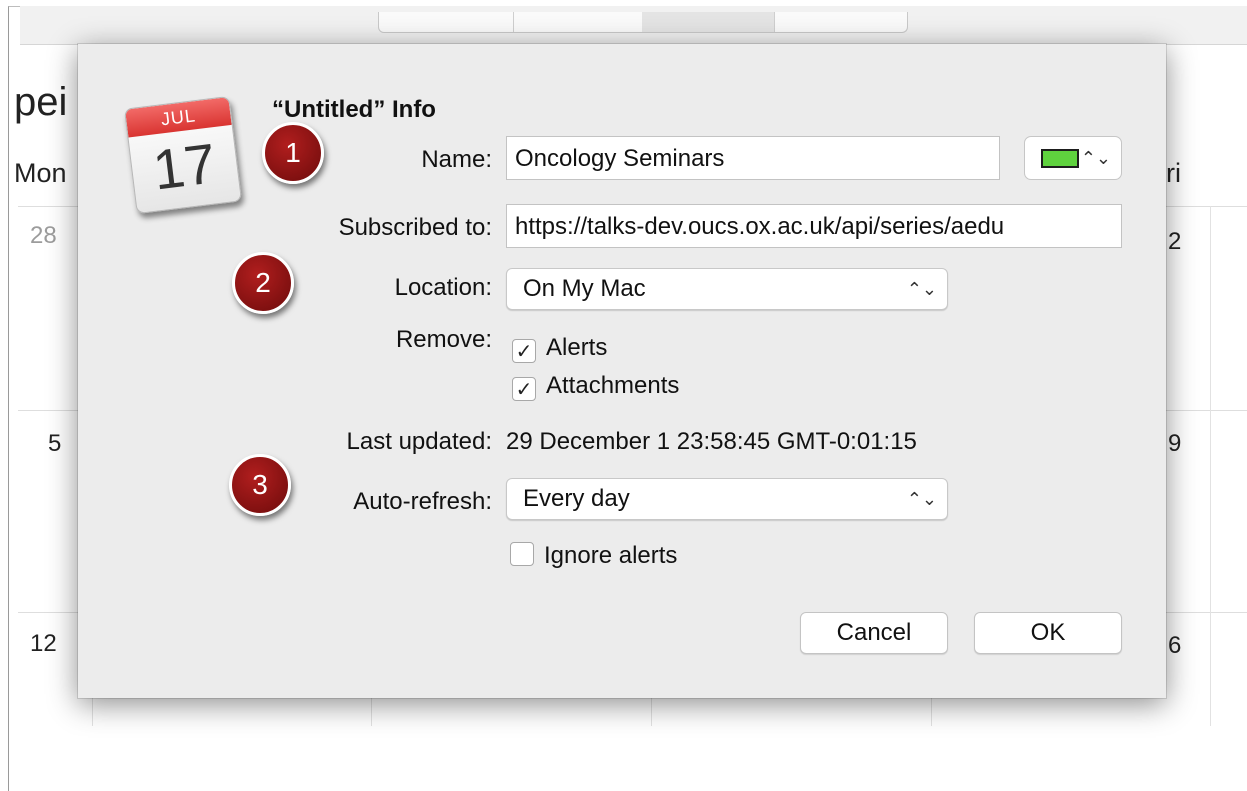 The width and height of the screenshot is (1247, 791). Describe the element at coordinates (708, 22) in the screenshot. I see `view-segment-selected` at that location.